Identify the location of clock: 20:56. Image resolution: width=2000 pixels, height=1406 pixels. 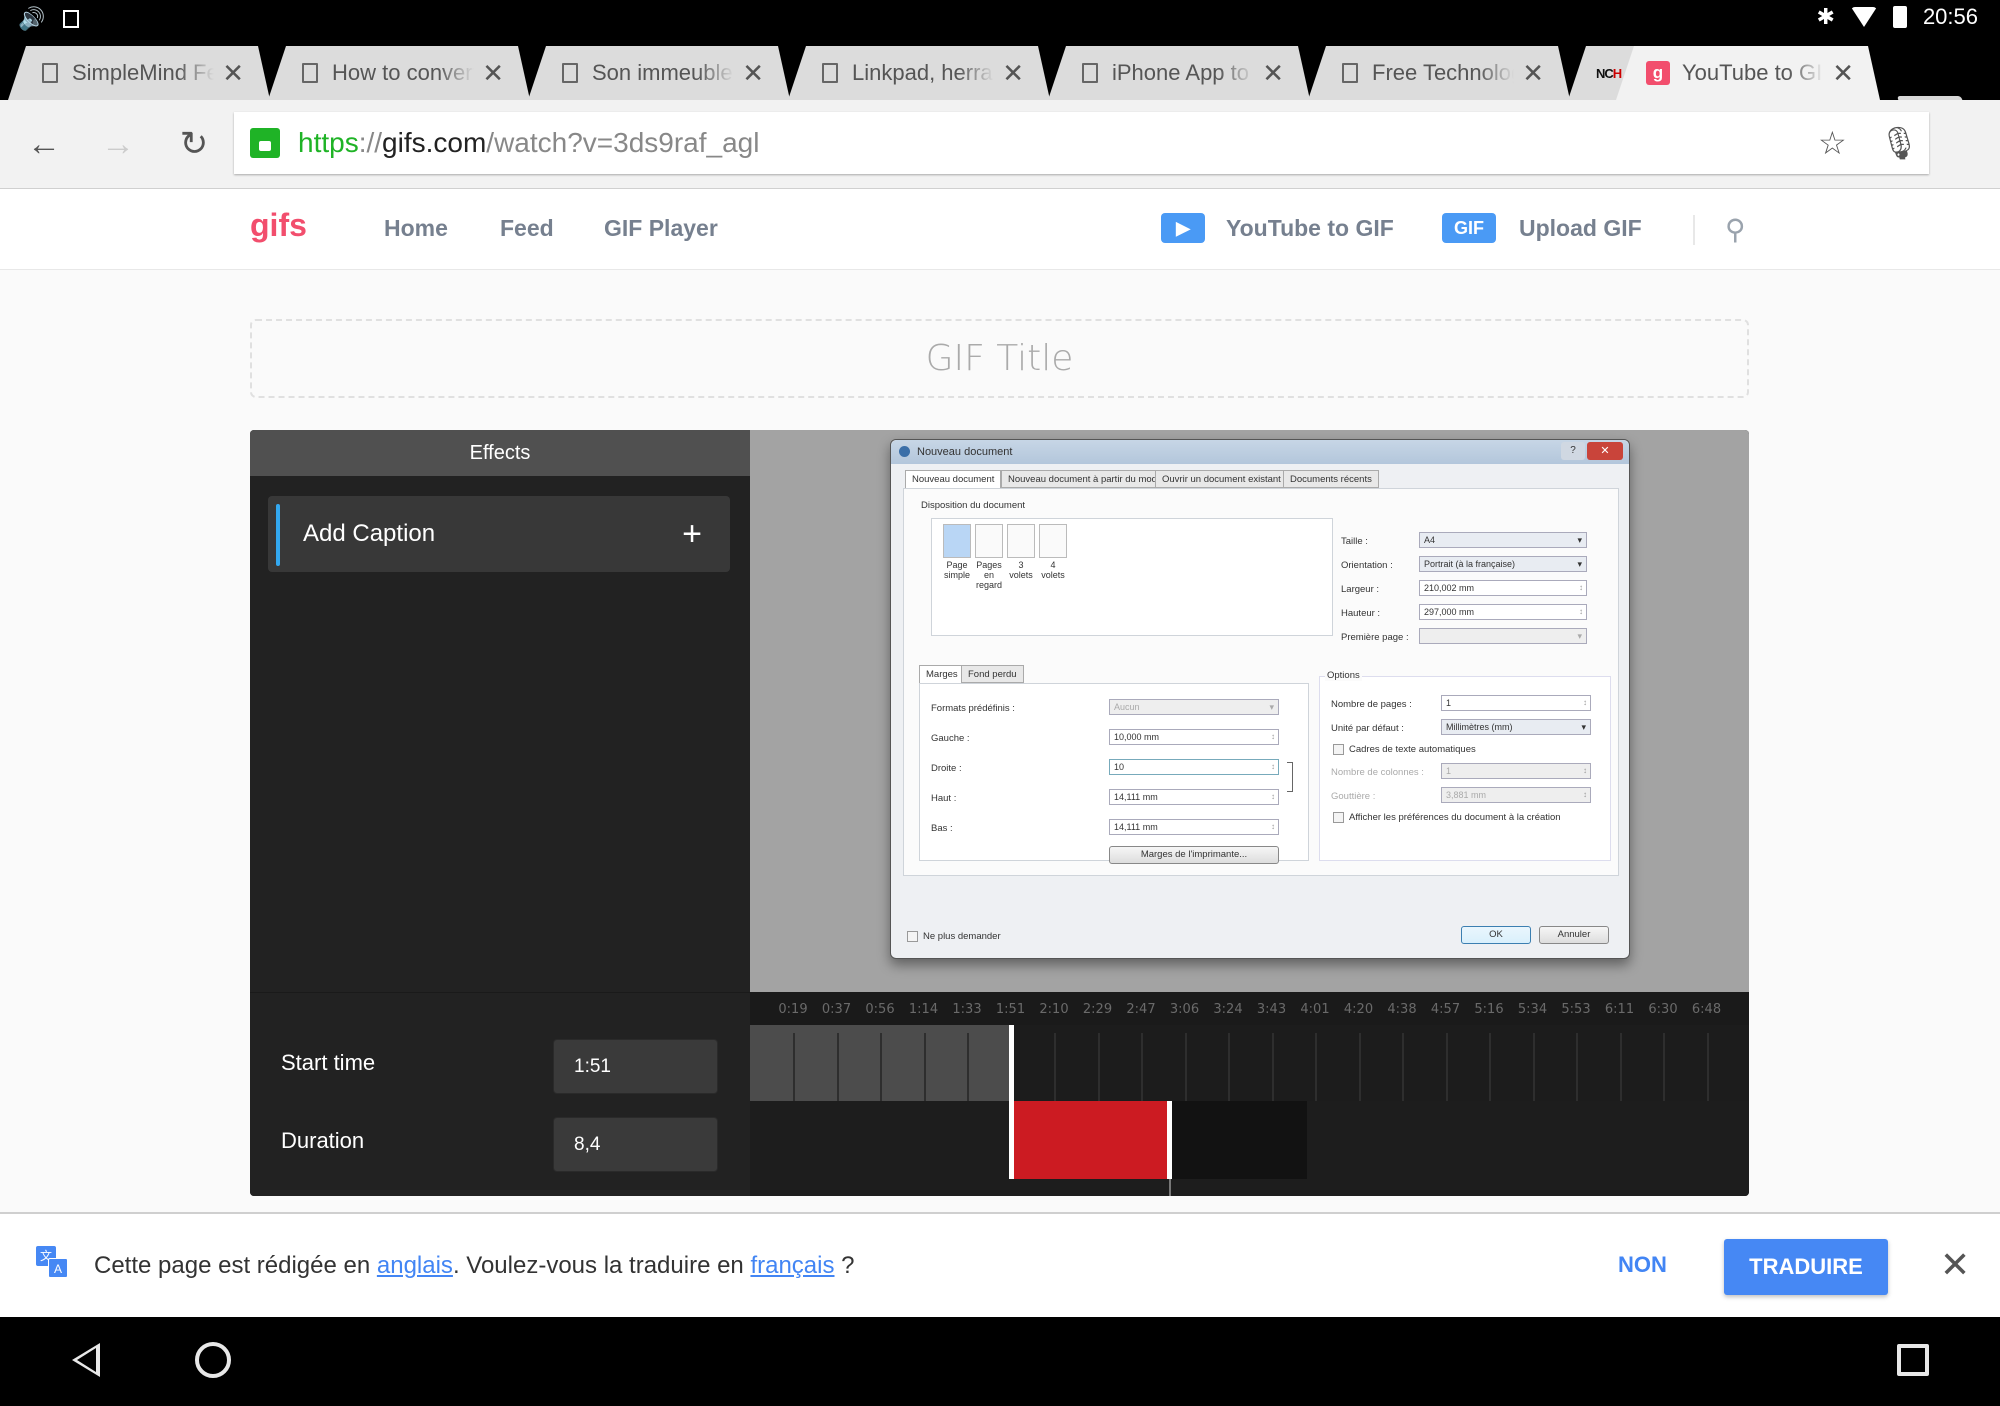
(1950, 16).